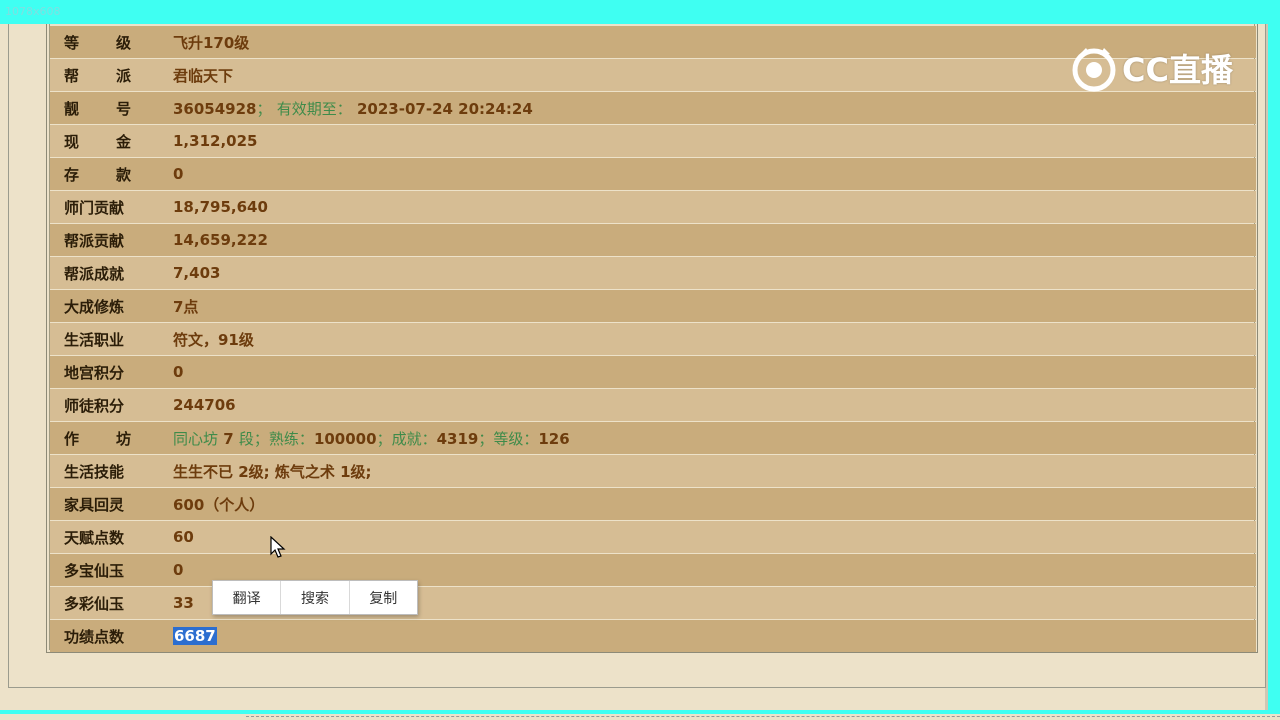 The image size is (1280, 720). I want to click on level-value: 飞升170级, so click(211, 42).